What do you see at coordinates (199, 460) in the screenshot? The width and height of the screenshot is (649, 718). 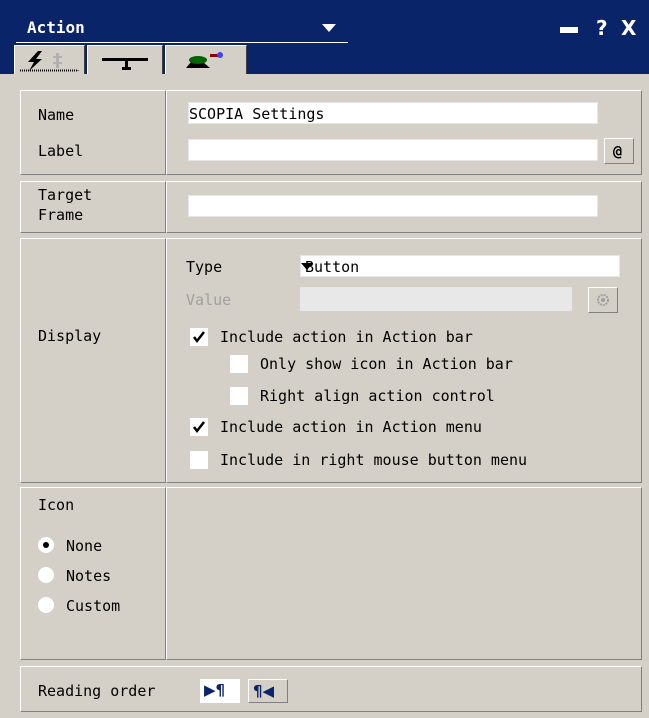 I see `include-right-mouse-checkbox` at bounding box center [199, 460].